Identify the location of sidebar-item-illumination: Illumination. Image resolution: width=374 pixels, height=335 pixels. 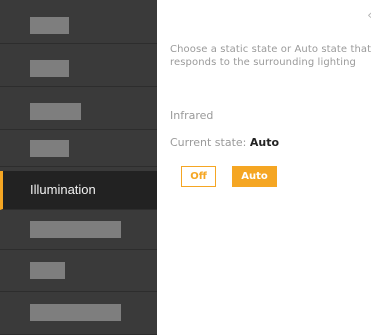
(78, 190).